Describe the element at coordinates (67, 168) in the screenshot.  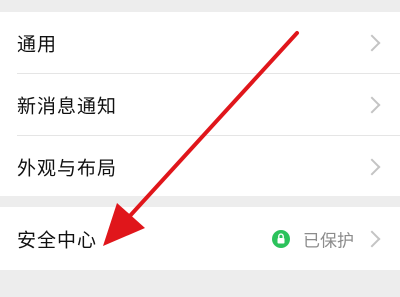
I see `settings-item-label: 外观与布局` at that location.